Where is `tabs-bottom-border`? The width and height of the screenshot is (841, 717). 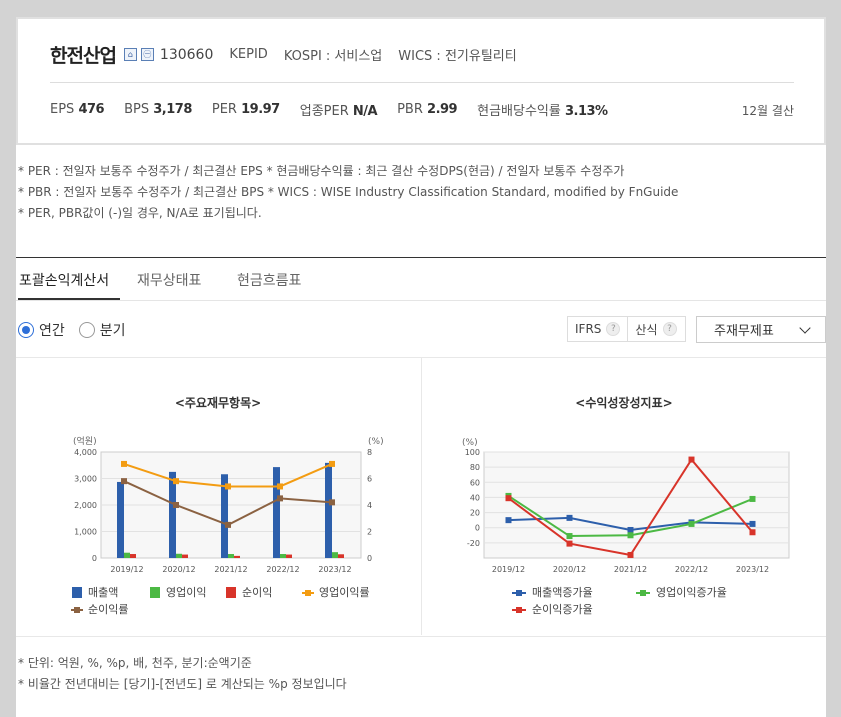 tabs-bottom-border is located at coordinates (421, 300).